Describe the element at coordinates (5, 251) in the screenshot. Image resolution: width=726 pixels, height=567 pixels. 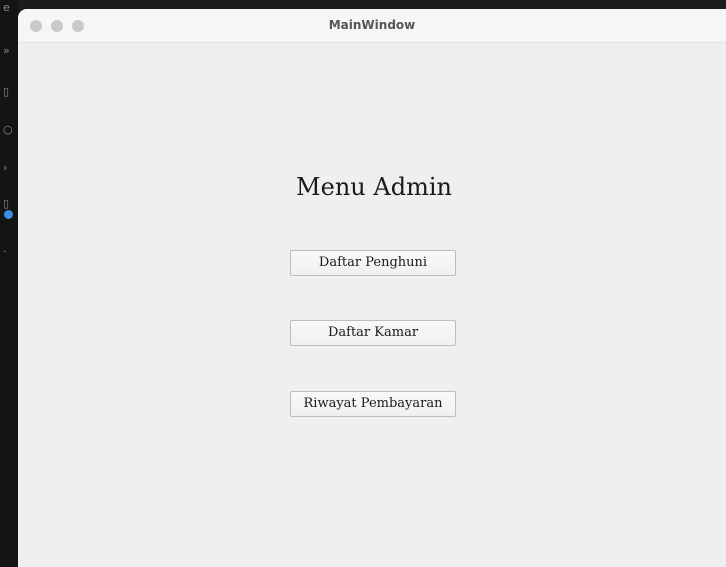
I see `background-app-glyph: ·` at that location.